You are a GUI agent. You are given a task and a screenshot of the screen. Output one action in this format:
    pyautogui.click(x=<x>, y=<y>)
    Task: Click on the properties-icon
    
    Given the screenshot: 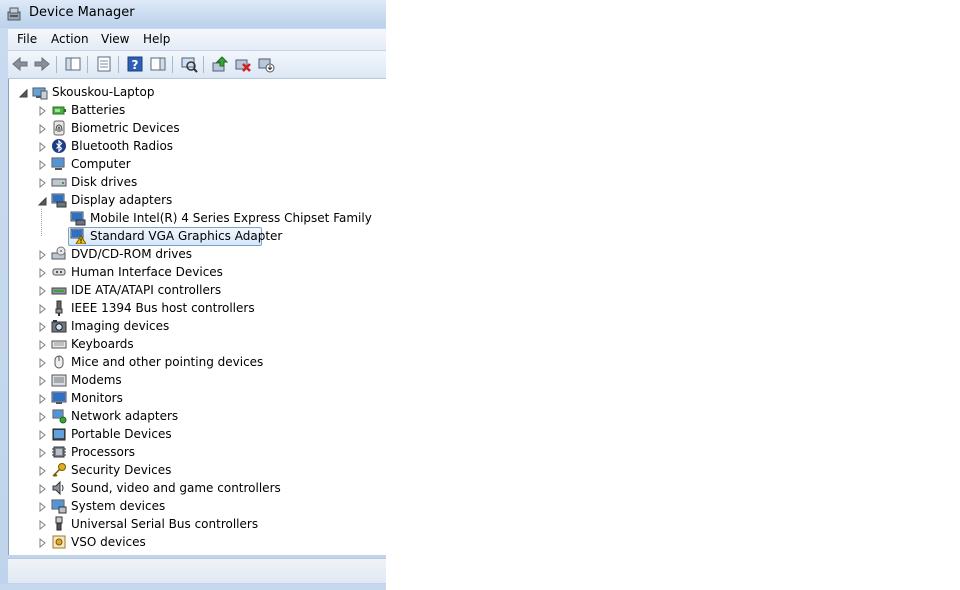 What is the action you would take?
    pyautogui.click(x=104, y=64)
    